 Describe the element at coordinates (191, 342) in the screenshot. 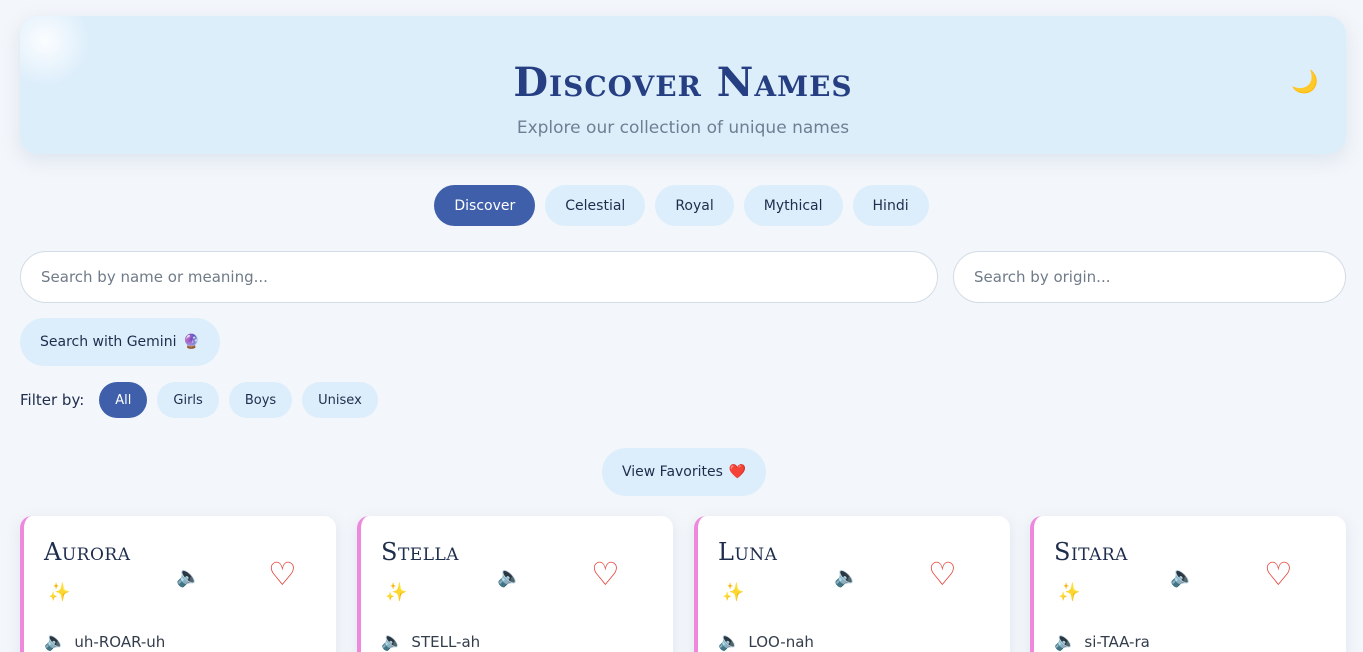

I see `crystal-ball-icon: 🔮` at that location.